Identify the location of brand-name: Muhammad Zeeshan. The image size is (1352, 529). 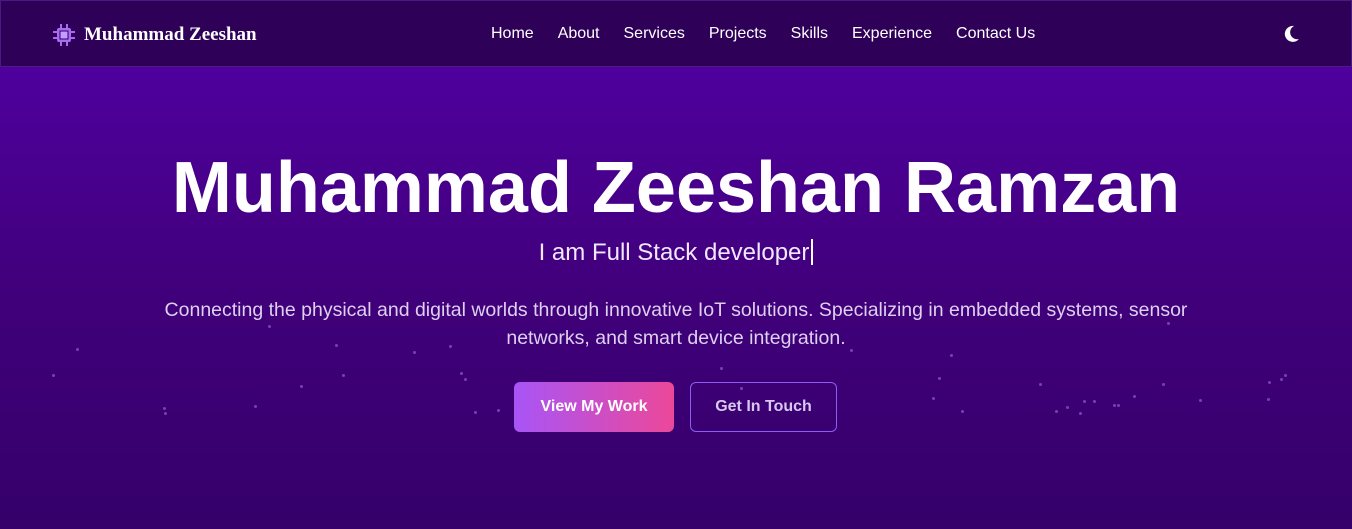
(170, 34).